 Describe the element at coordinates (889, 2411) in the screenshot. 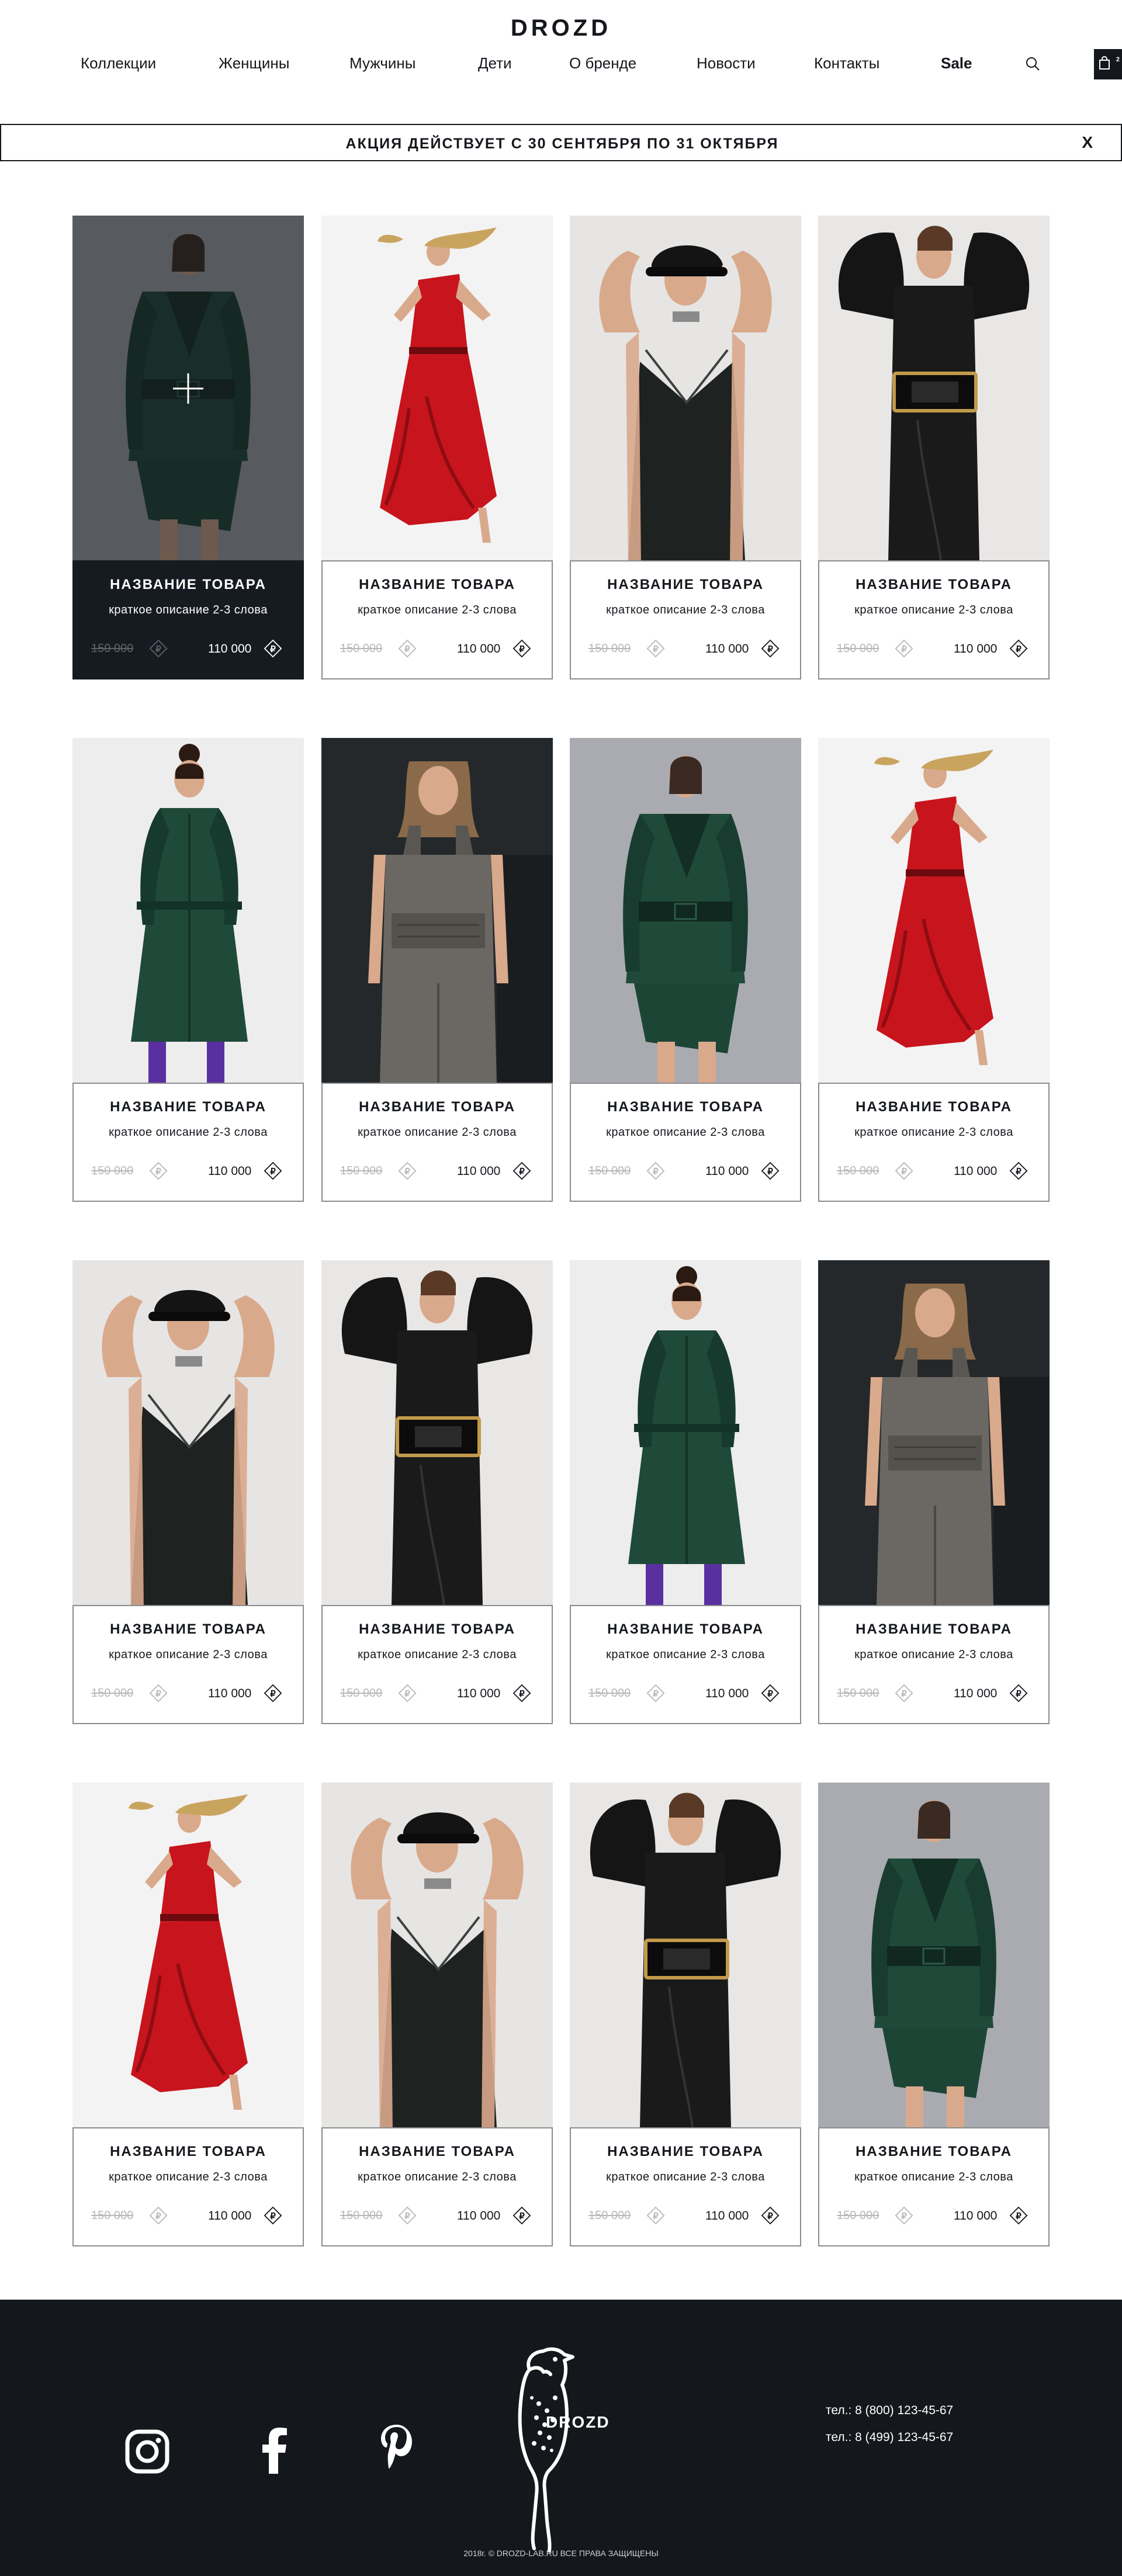

I see `phone-1: тел.: 8 (800) 123-45-67` at that location.